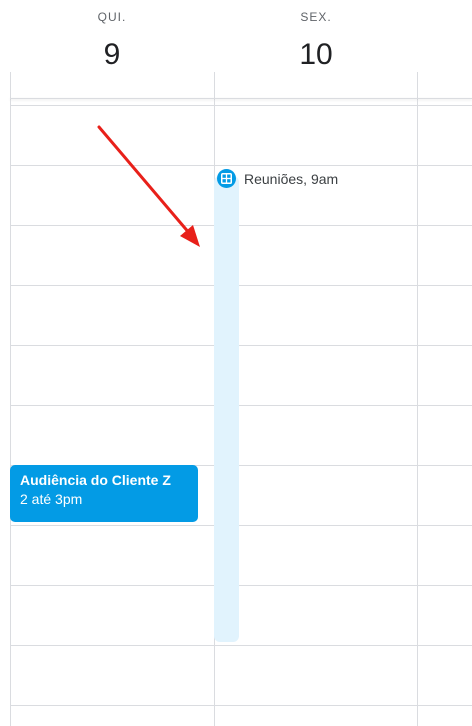 The image size is (472, 726). I want to click on event-time: 2 até 3pm, so click(51, 499).